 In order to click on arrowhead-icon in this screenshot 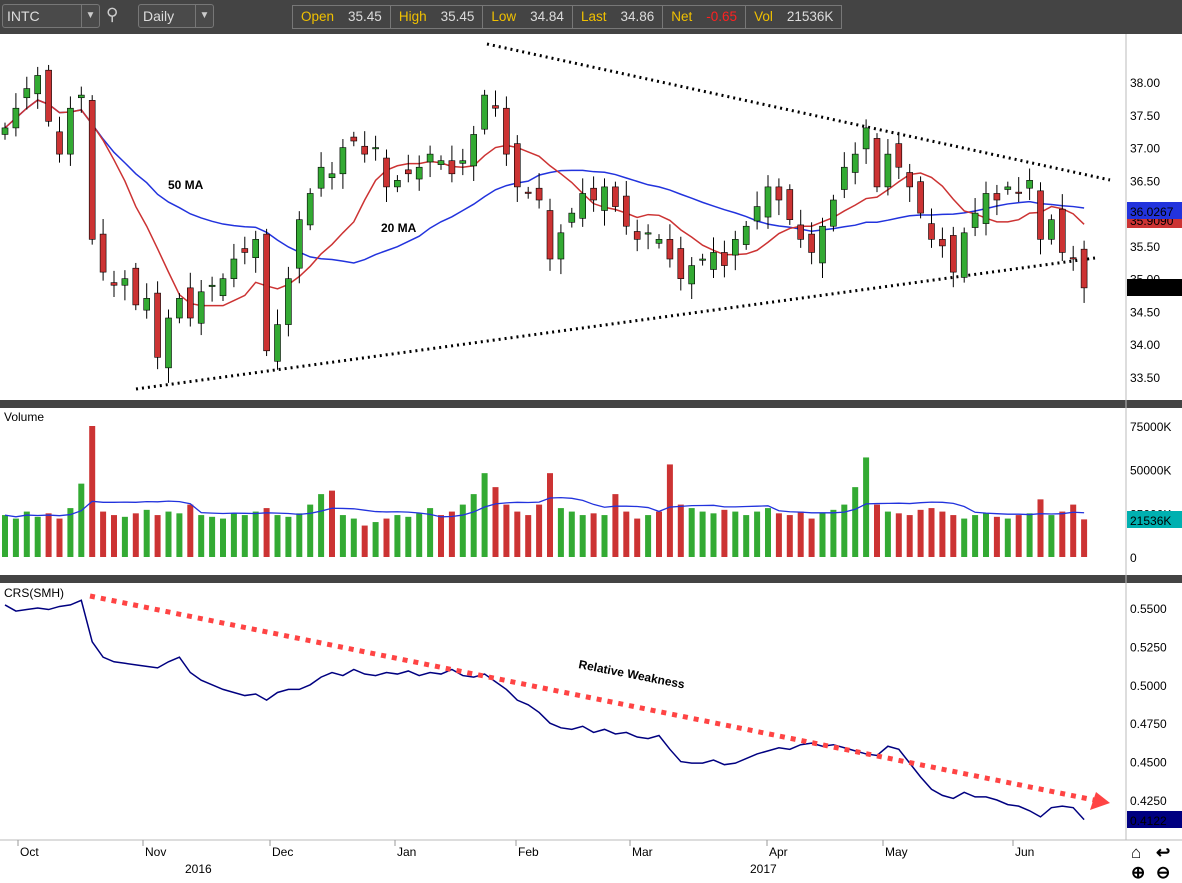, I will do `click(1100, 801)`.